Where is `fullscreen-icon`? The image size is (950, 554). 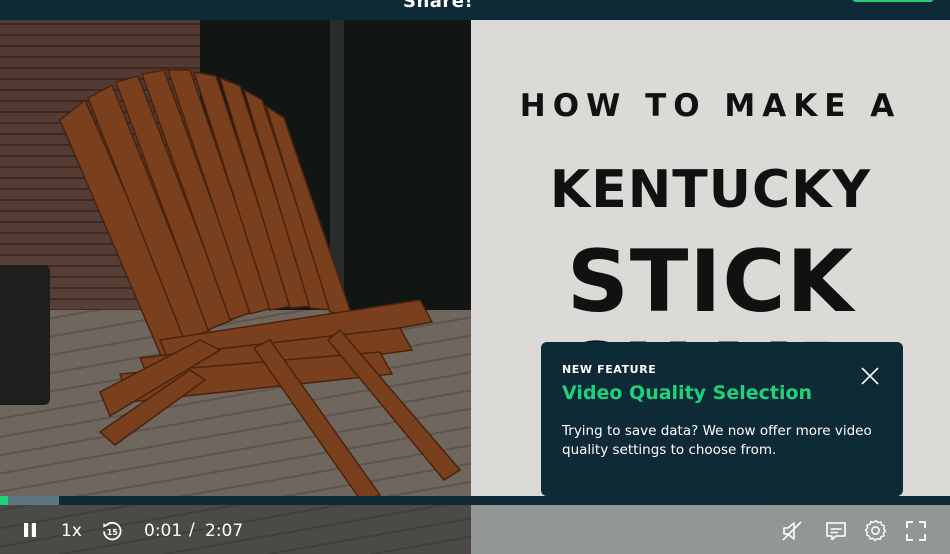
fullscreen-icon is located at coordinates (916, 531).